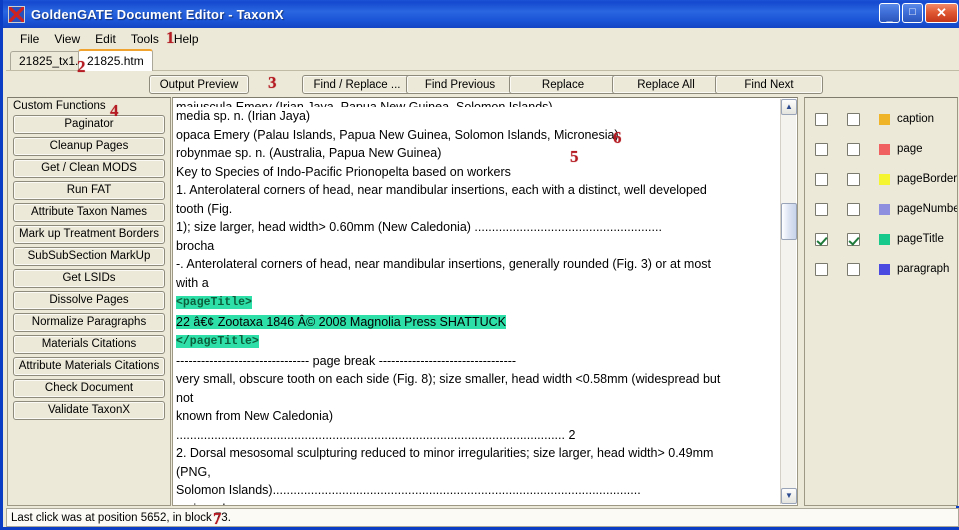 The width and height of the screenshot is (959, 530). What do you see at coordinates (853, 239) in the screenshot?
I see `checkbox-highlight-pagetitle` at bounding box center [853, 239].